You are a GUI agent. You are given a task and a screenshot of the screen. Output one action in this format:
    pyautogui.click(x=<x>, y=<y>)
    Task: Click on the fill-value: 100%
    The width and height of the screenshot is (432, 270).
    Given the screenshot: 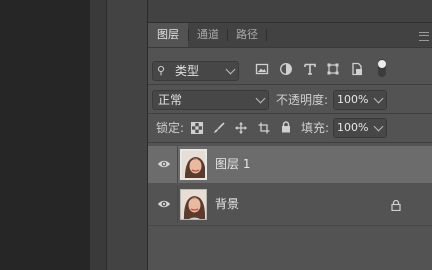 What is the action you would take?
    pyautogui.click(x=353, y=127)
    